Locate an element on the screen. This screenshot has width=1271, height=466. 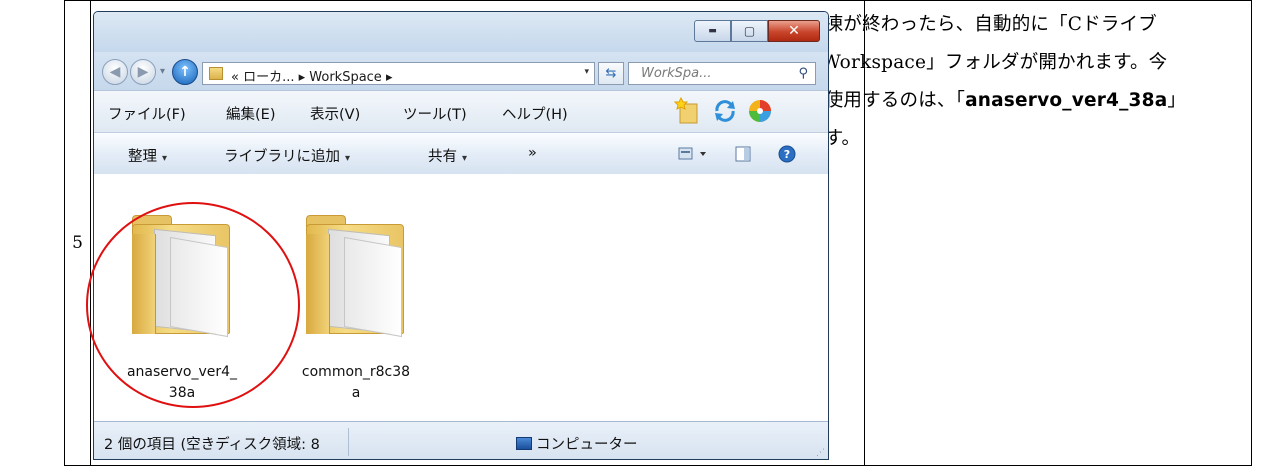
maximize-button: ▢ is located at coordinates (749, 31).